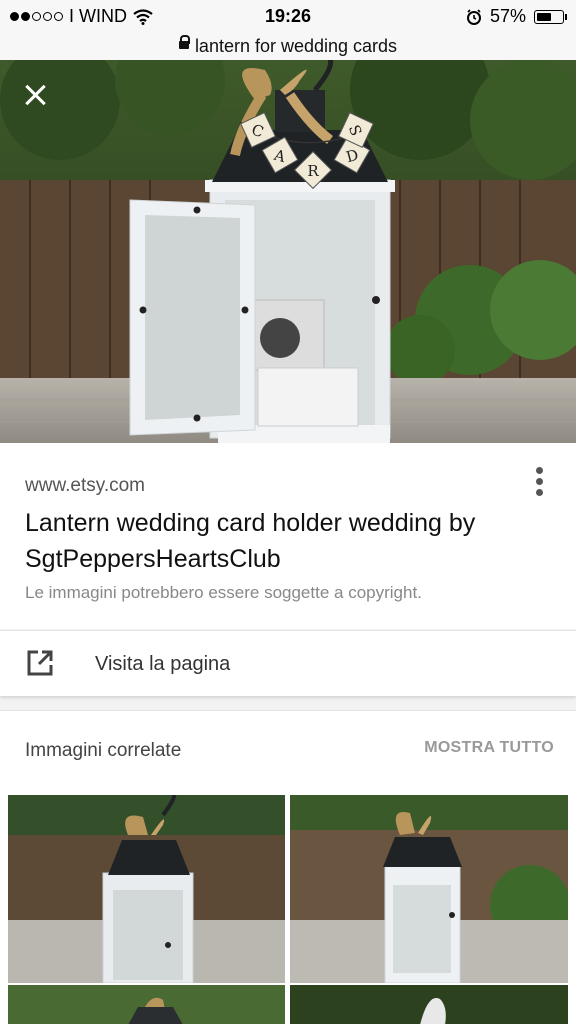  What do you see at coordinates (539, 484) in the screenshot?
I see `more-vert-icon` at bounding box center [539, 484].